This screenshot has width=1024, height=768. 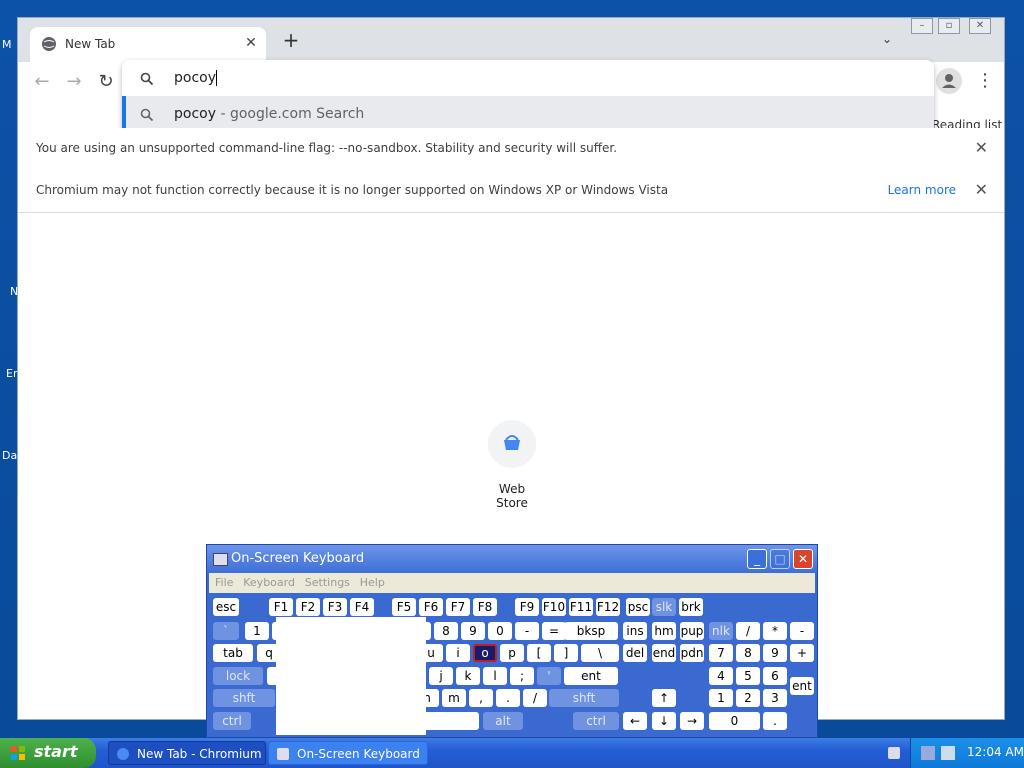 I want to click on key-slk: slk, so click(x=664, y=607).